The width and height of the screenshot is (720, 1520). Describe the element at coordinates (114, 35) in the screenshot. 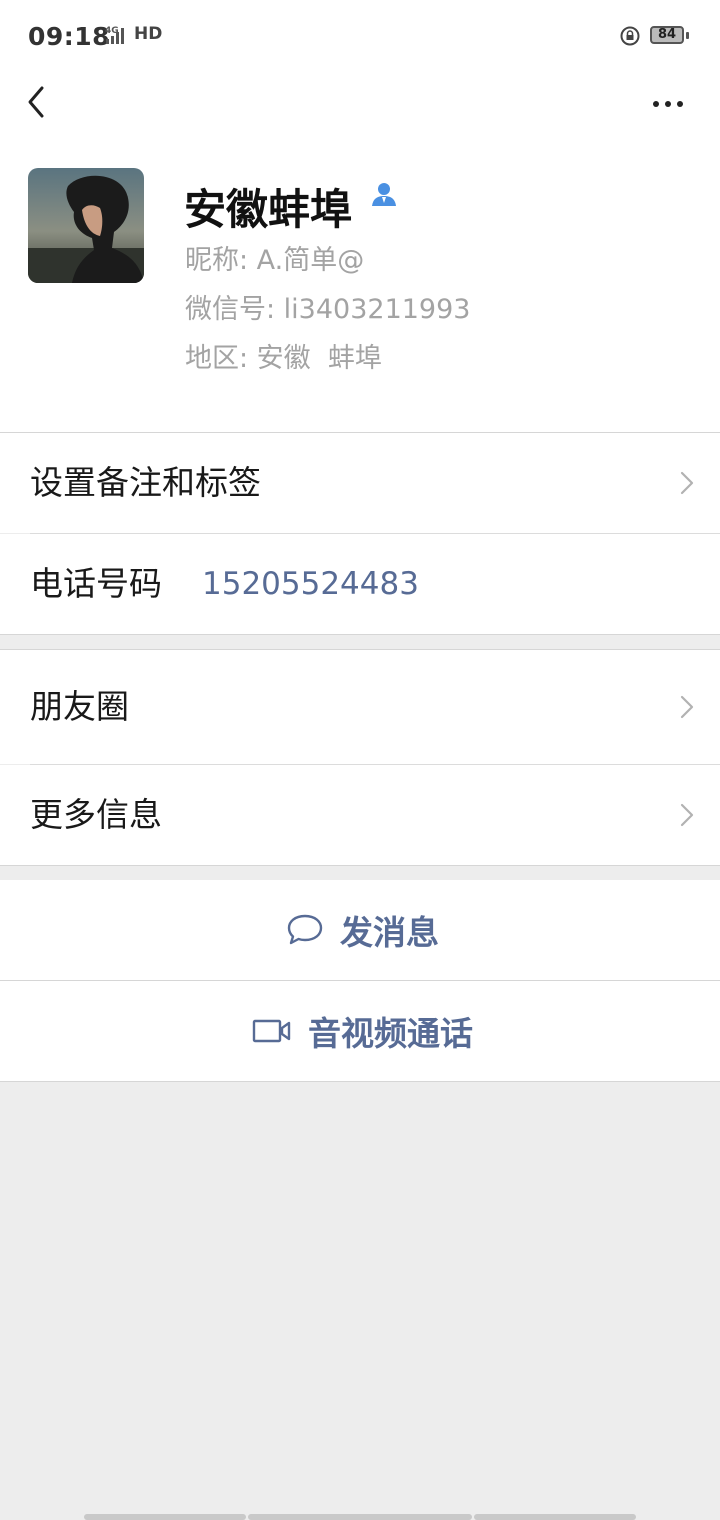

I see `signal-icon: 4G` at that location.